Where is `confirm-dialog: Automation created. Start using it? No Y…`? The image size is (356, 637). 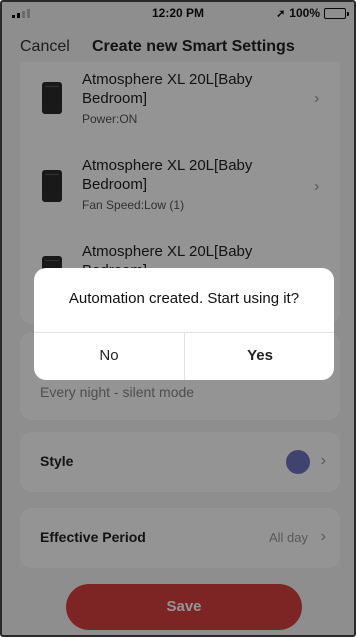 confirm-dialog: Automation created. Start using it? No Y… is located at coordinates (184, 324).